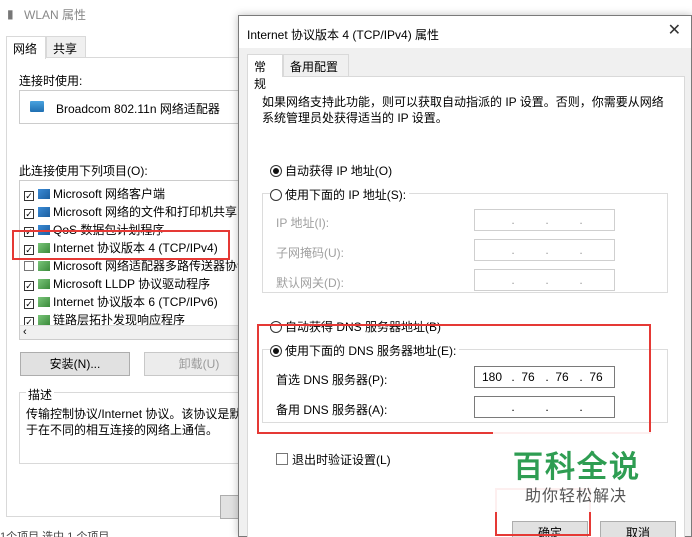 This screenshot has height=537, width=692. Describe the element at coordinates (109, 194) in the screenshot. I see `list-item-label: Microsoft 网络客户端` at that location.